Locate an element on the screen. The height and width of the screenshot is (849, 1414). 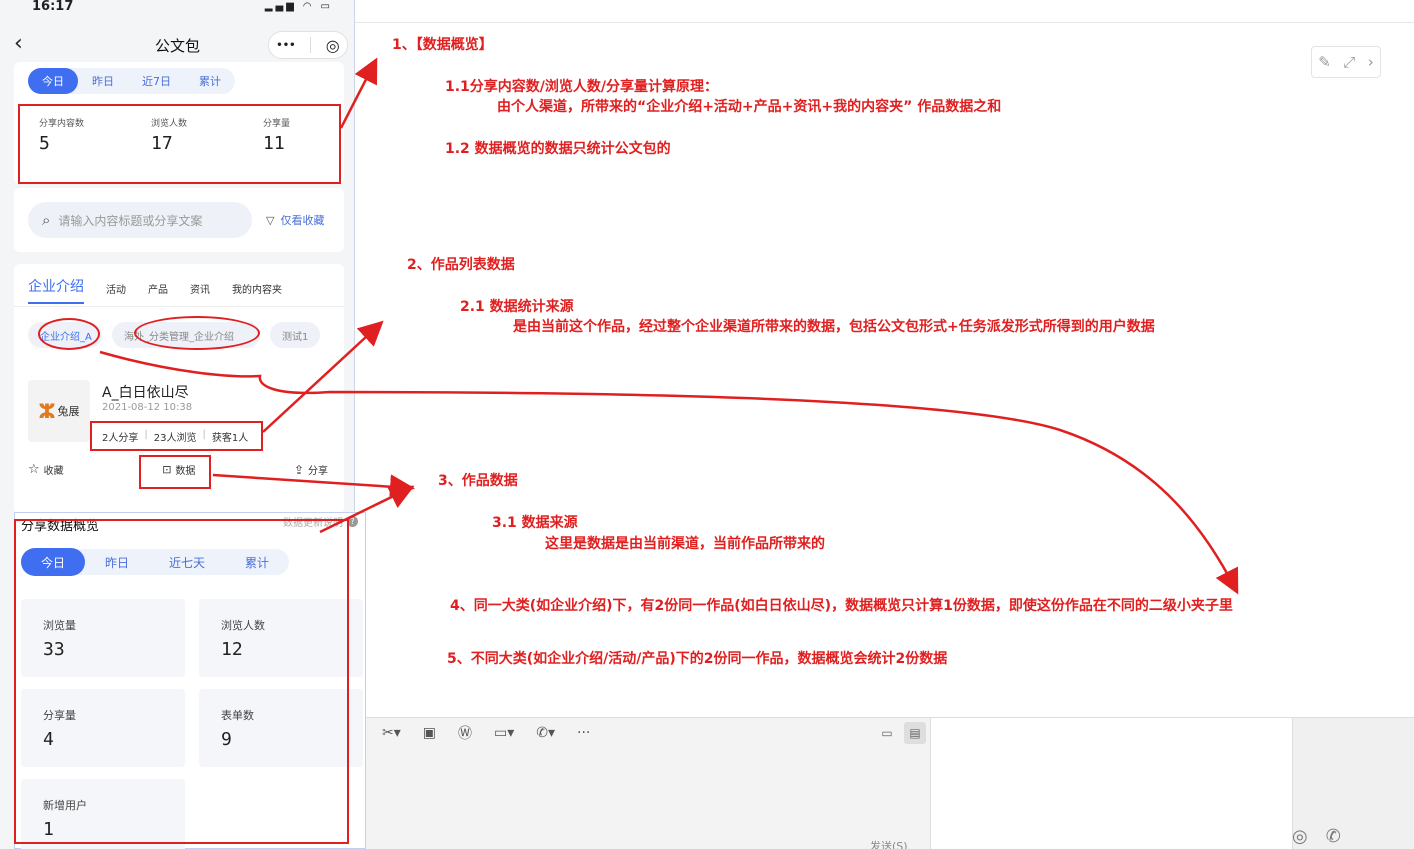
annotation-2-1: 2.1 数据统计来源 is located at coordinates (517, 307).